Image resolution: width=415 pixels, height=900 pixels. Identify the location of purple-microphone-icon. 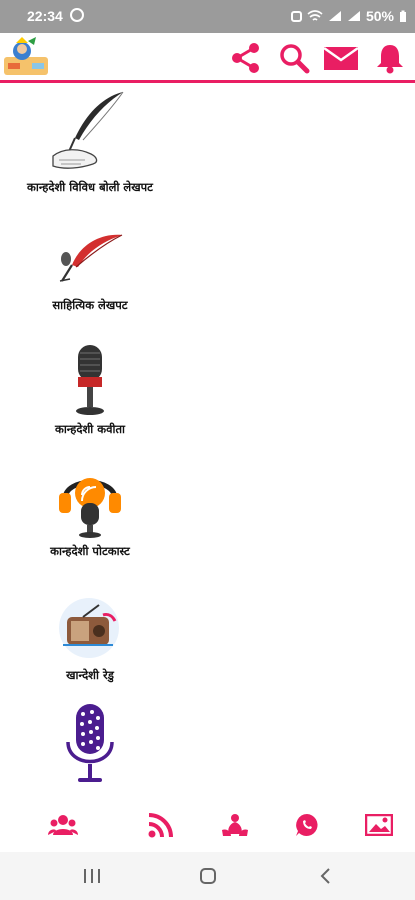
(90, 745).